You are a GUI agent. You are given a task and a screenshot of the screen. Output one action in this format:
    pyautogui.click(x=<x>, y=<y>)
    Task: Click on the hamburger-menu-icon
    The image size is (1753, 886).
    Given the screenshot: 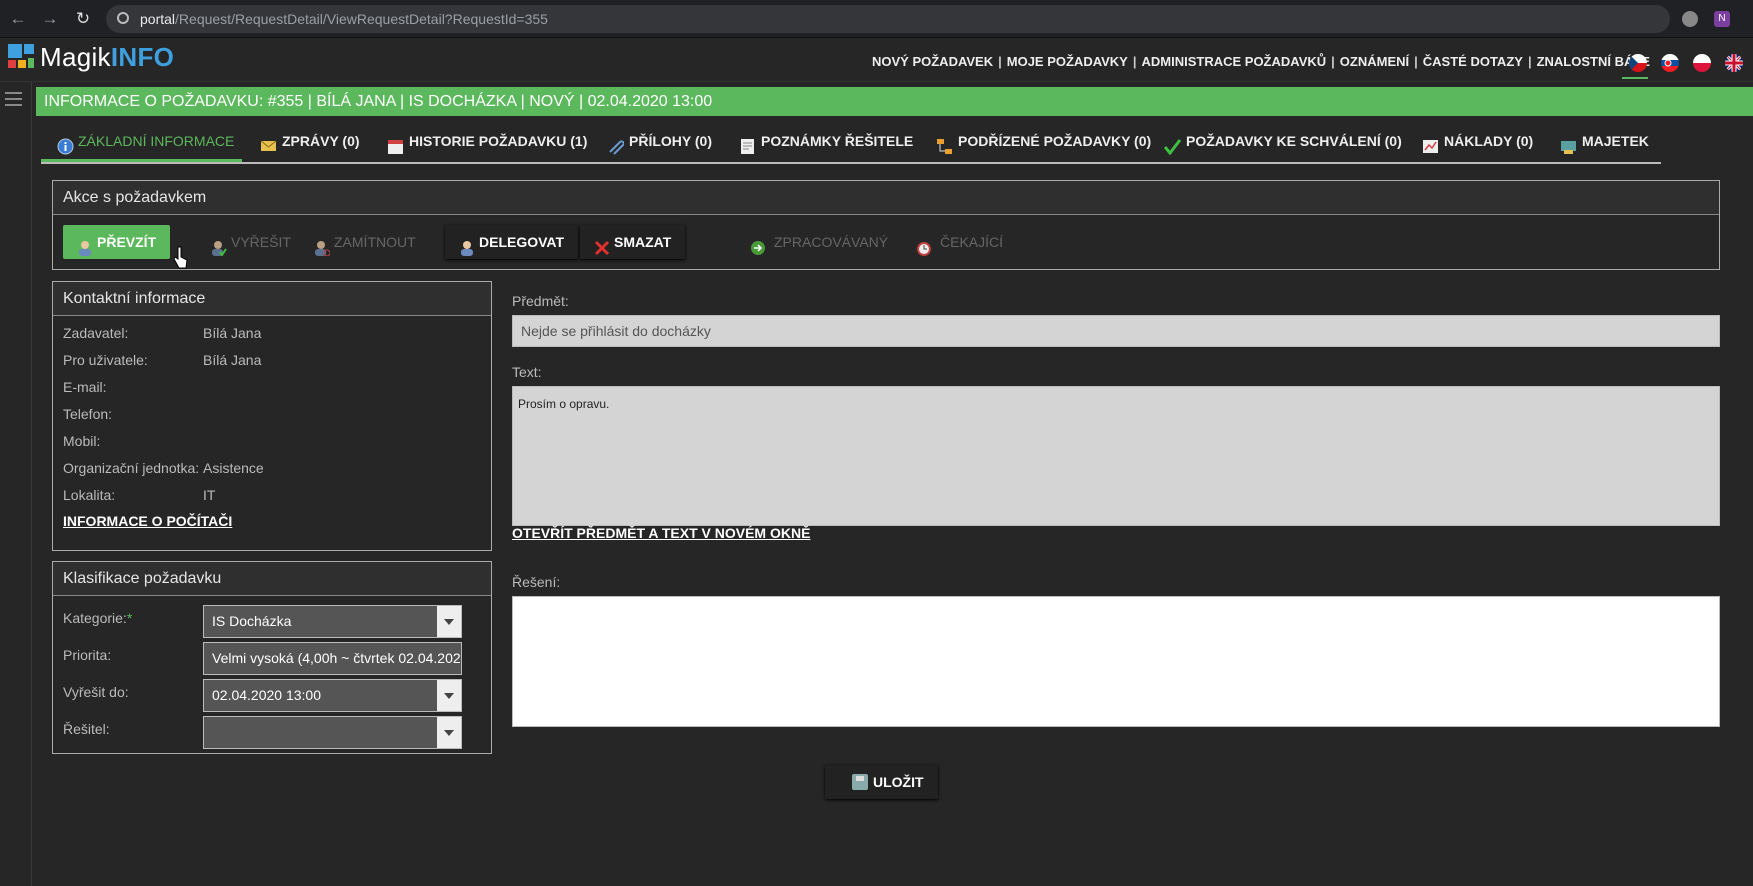 What is the action you would take?
    pyautogui.click(x=13, y=99)
    